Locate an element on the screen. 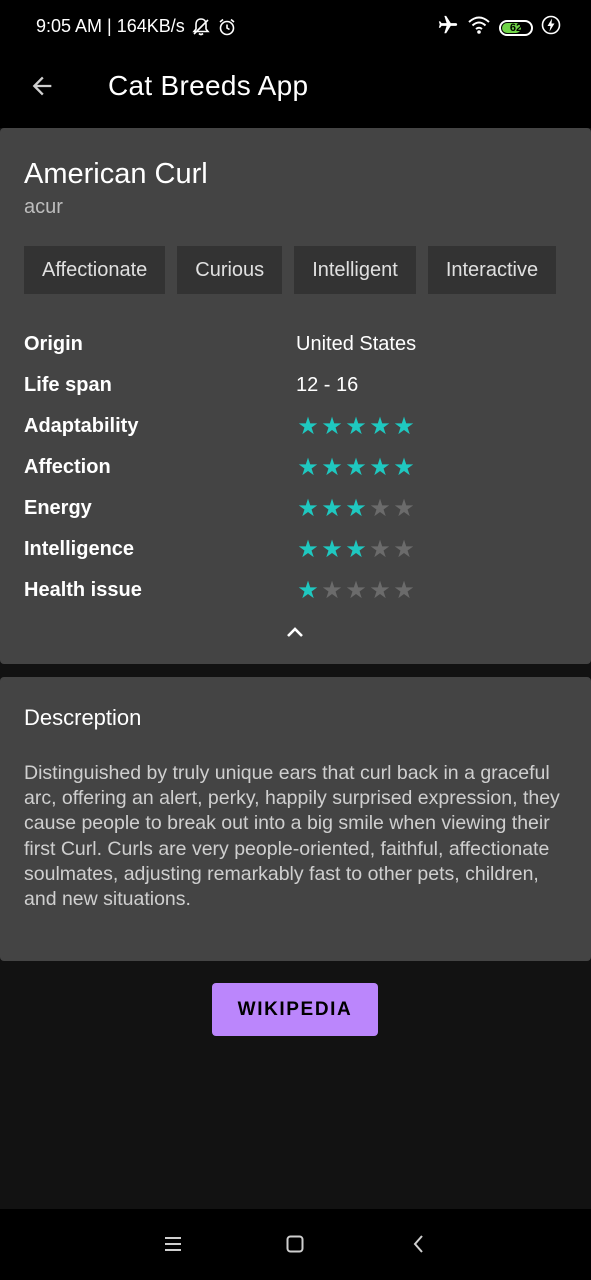 This screenshot has width=591, height=1280. status-time-speed: 9:05 AM | 164KB/s is located at coordinates (110, 26).